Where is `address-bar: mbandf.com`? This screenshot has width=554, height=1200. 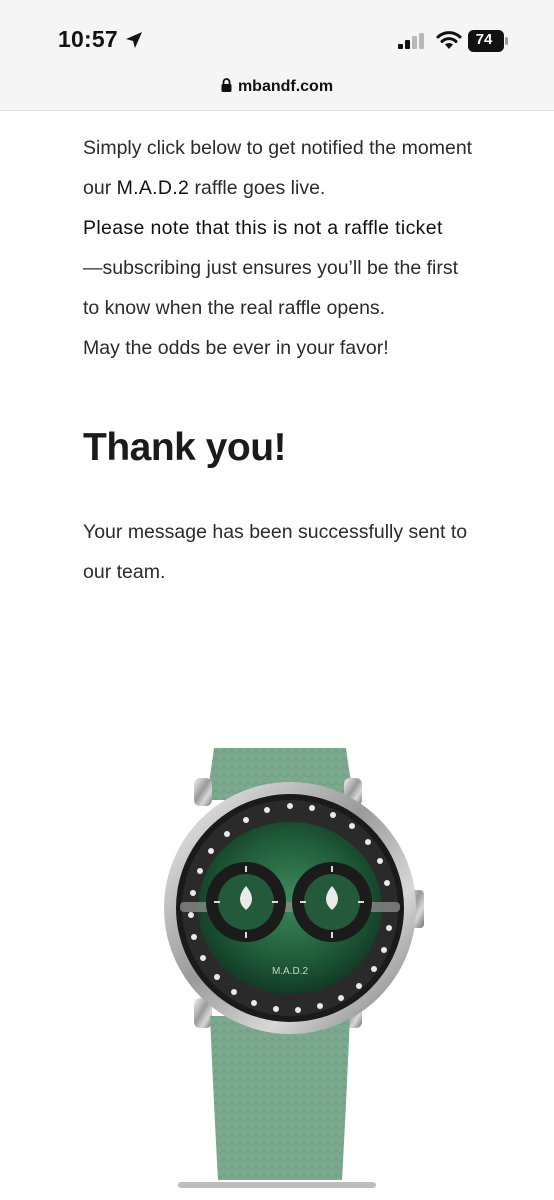 address-bar: mbandf.com is located at coordinates (277, 91).